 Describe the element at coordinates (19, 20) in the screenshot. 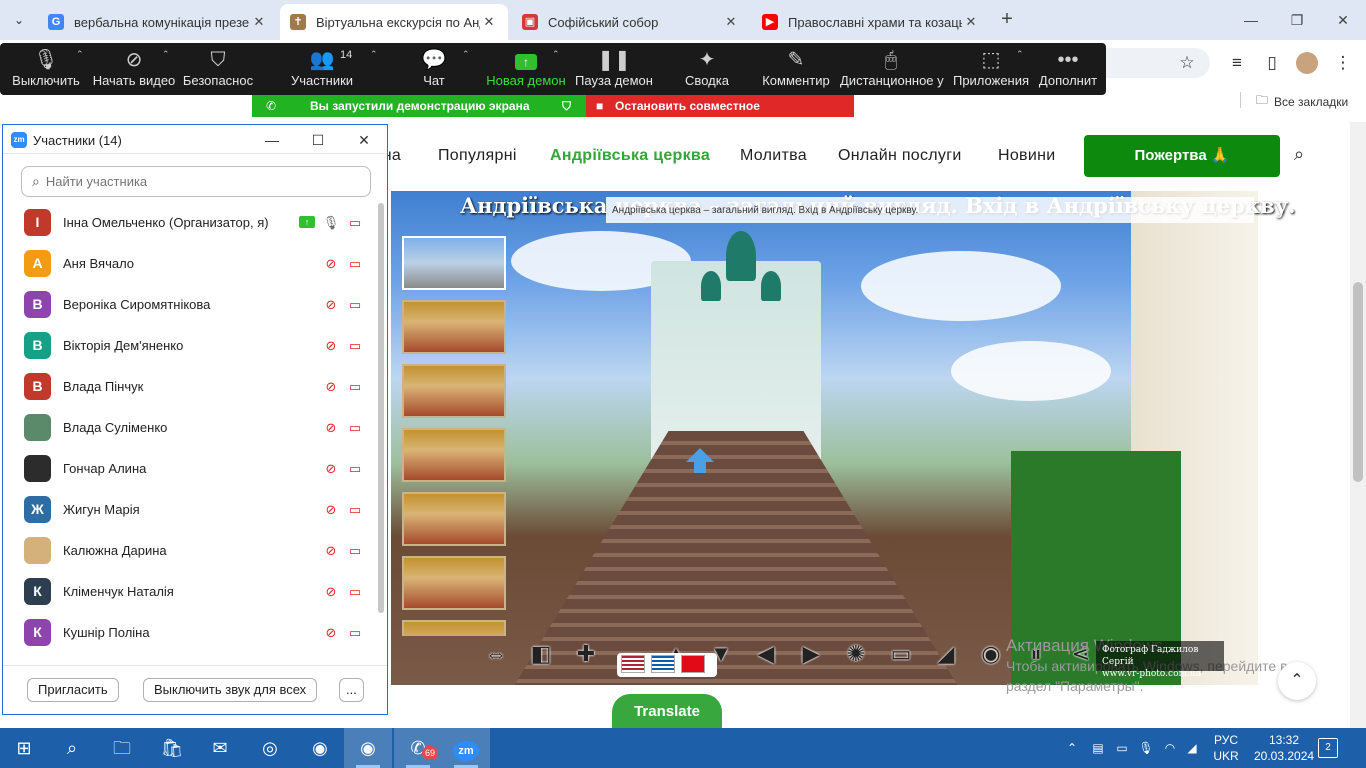

I see `tab-search-dropdown: ⌄` at that location.